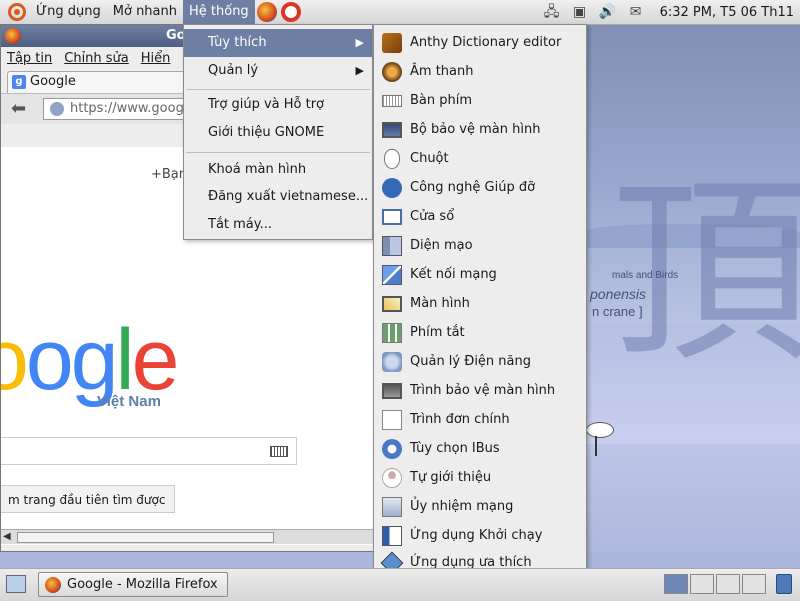 This screenshot has width=800, height=601. Describe the element at coordinates (480, 332) in the screenshot. I see `pref-keyboard-shortcuts: Phím tắt` at that location.